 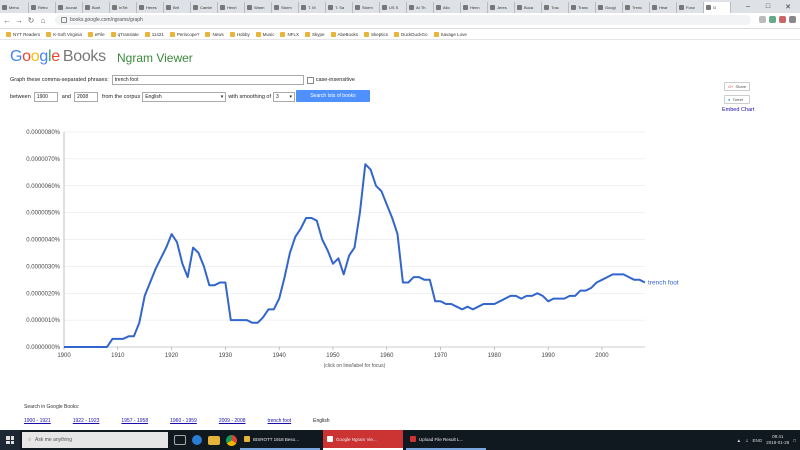 What do you see at coordinates (403, 20) in the screenshot?
I see `url-field: books.google.com/ngrams/graph` at bounding box center [403, 20].